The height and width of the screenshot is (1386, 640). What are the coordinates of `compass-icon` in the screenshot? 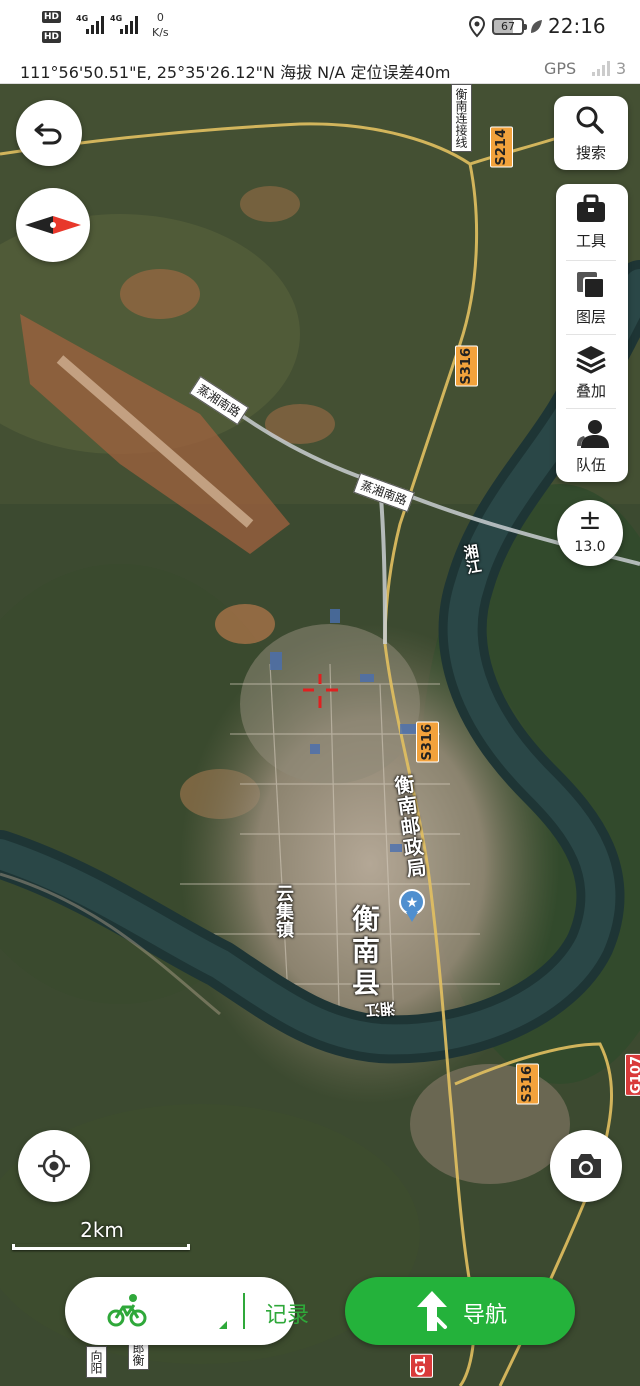 It's located at (53, 225).